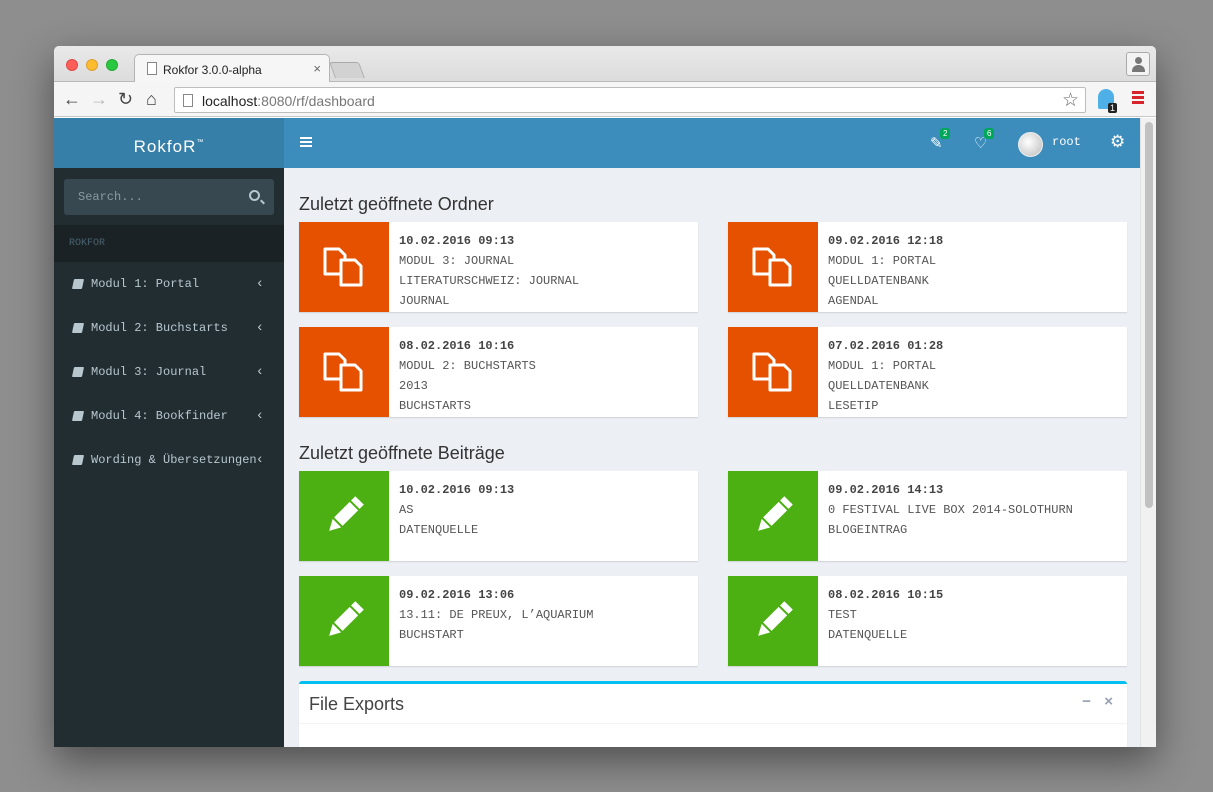 This screenshot has width=1213, height=792. Describe the element at coordinates (347, 70) in the screenshot. I see `new-tab-button` at that location.